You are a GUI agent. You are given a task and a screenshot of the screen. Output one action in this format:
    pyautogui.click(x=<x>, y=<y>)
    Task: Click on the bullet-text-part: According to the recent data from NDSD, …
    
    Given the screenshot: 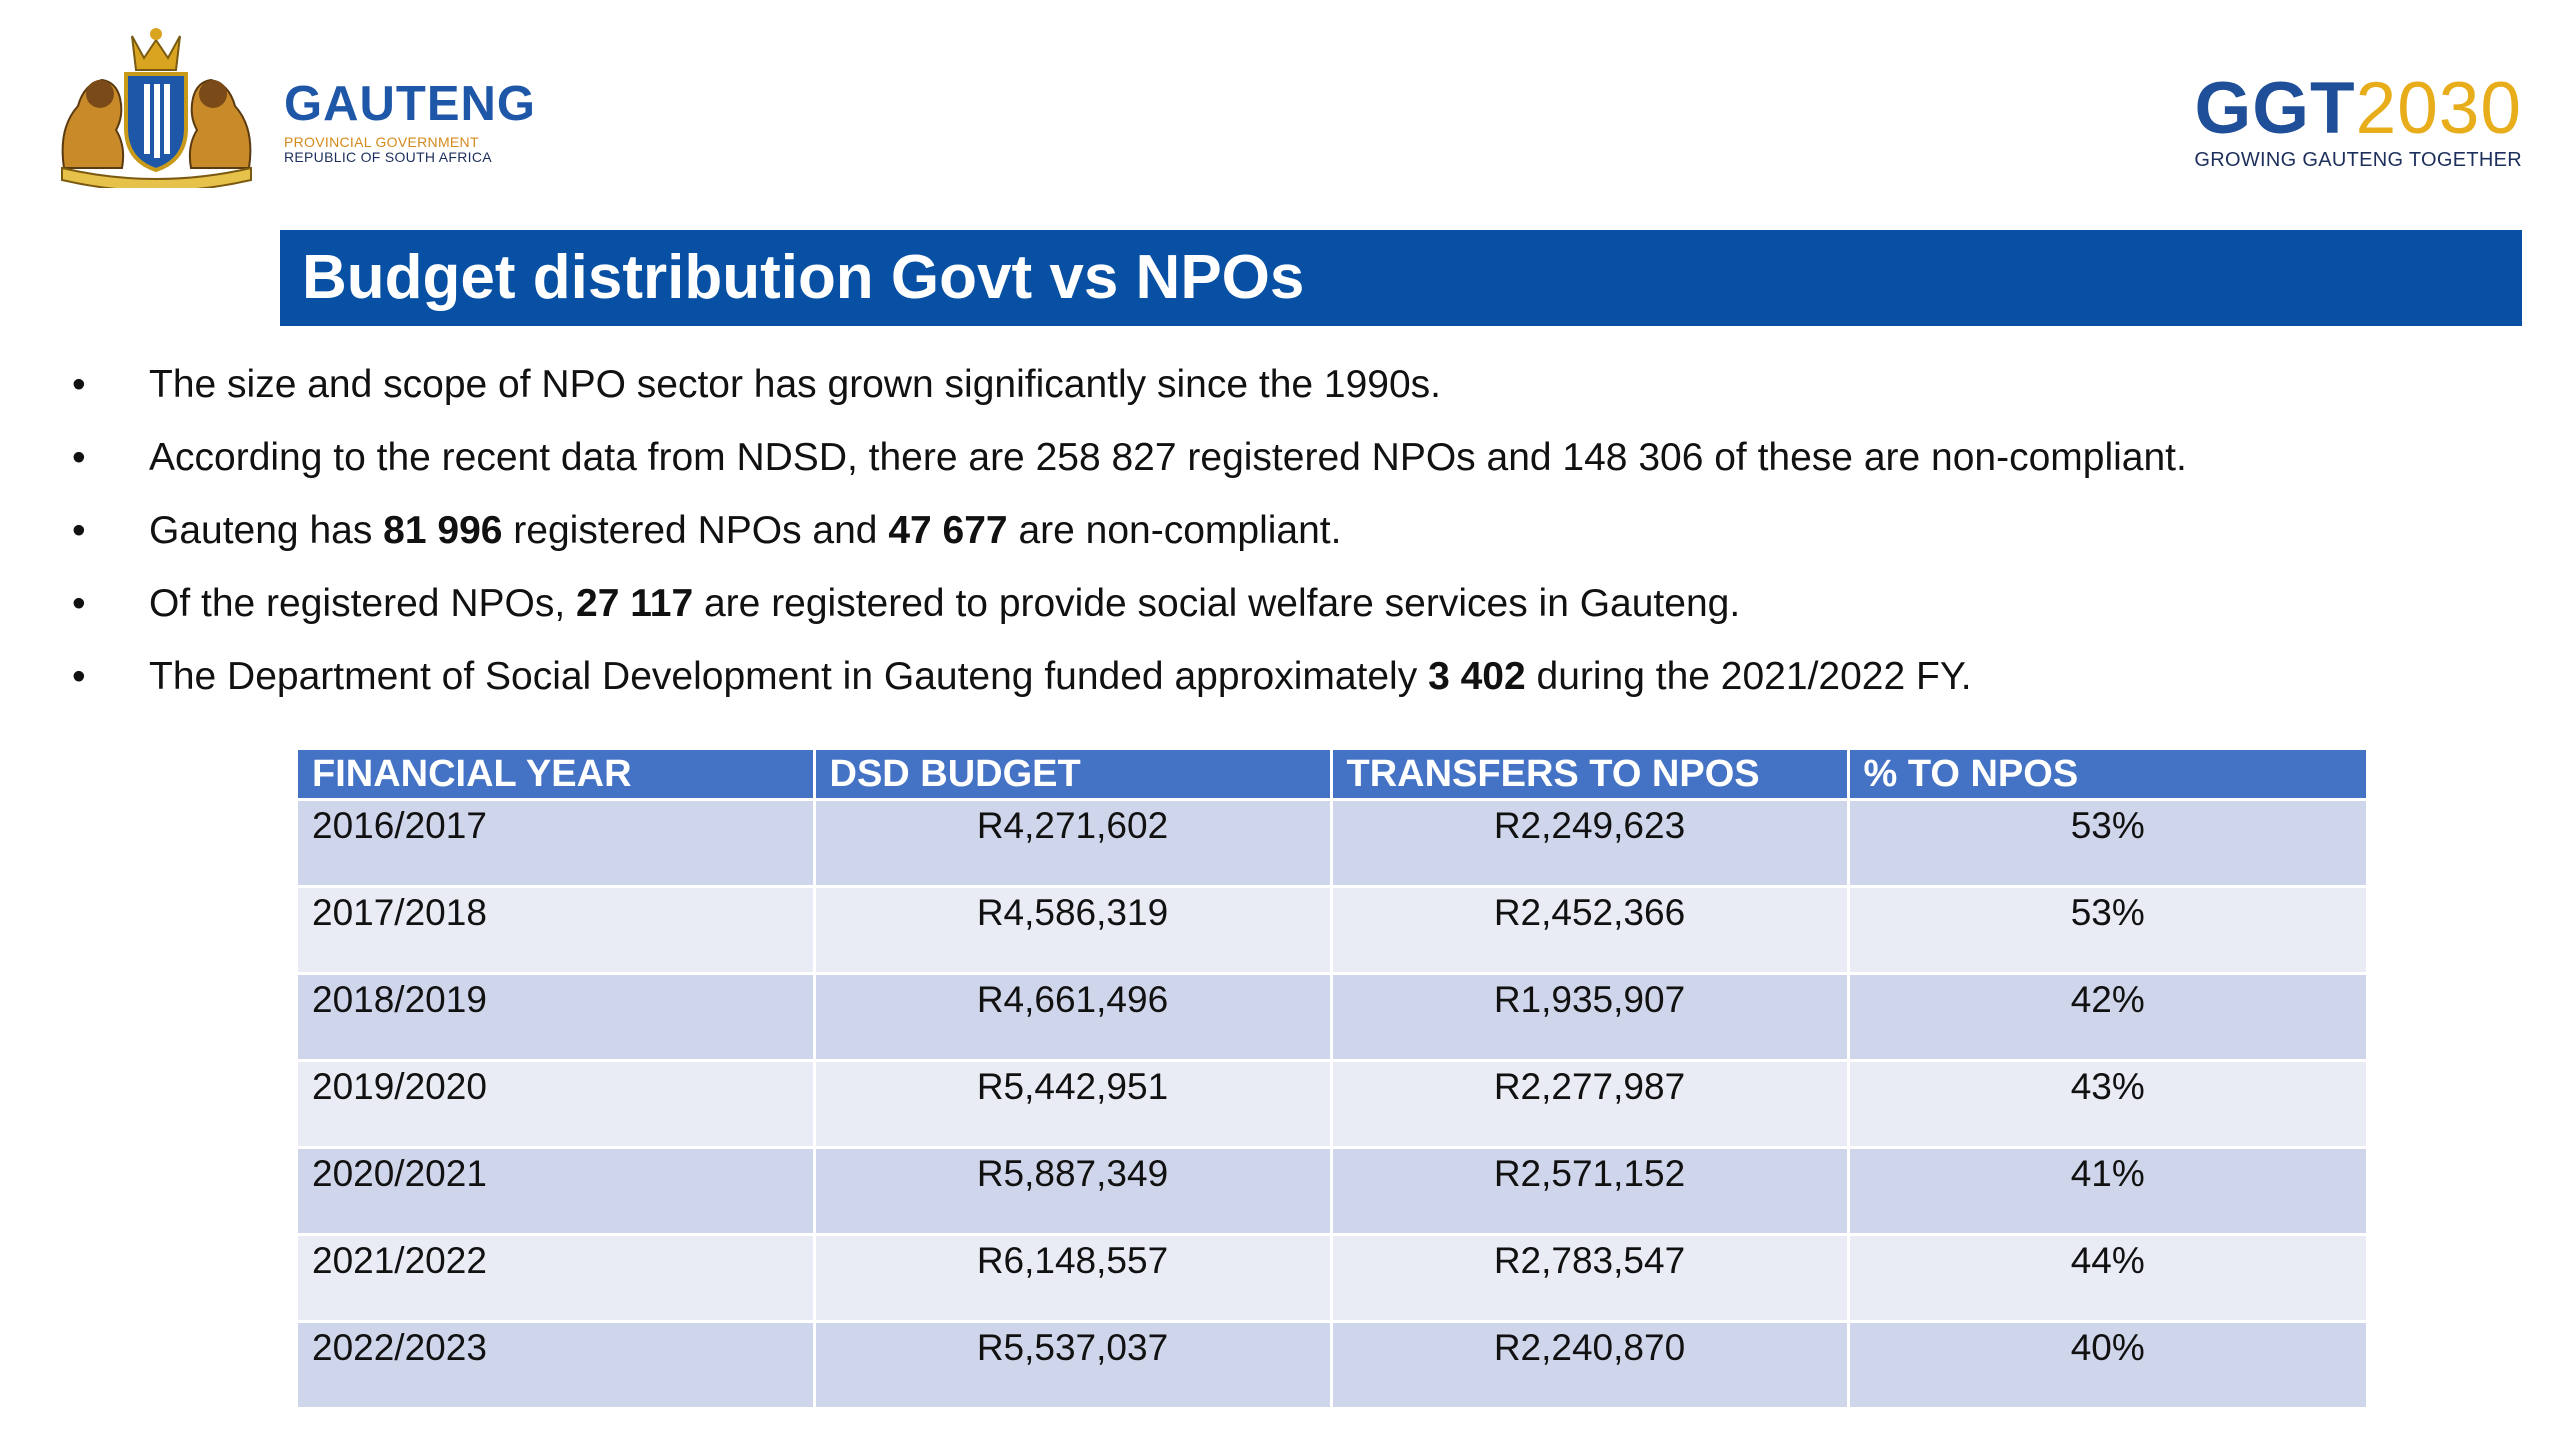 What is the action you would take?
    pyautogui.click(x=1168, y=457)
    